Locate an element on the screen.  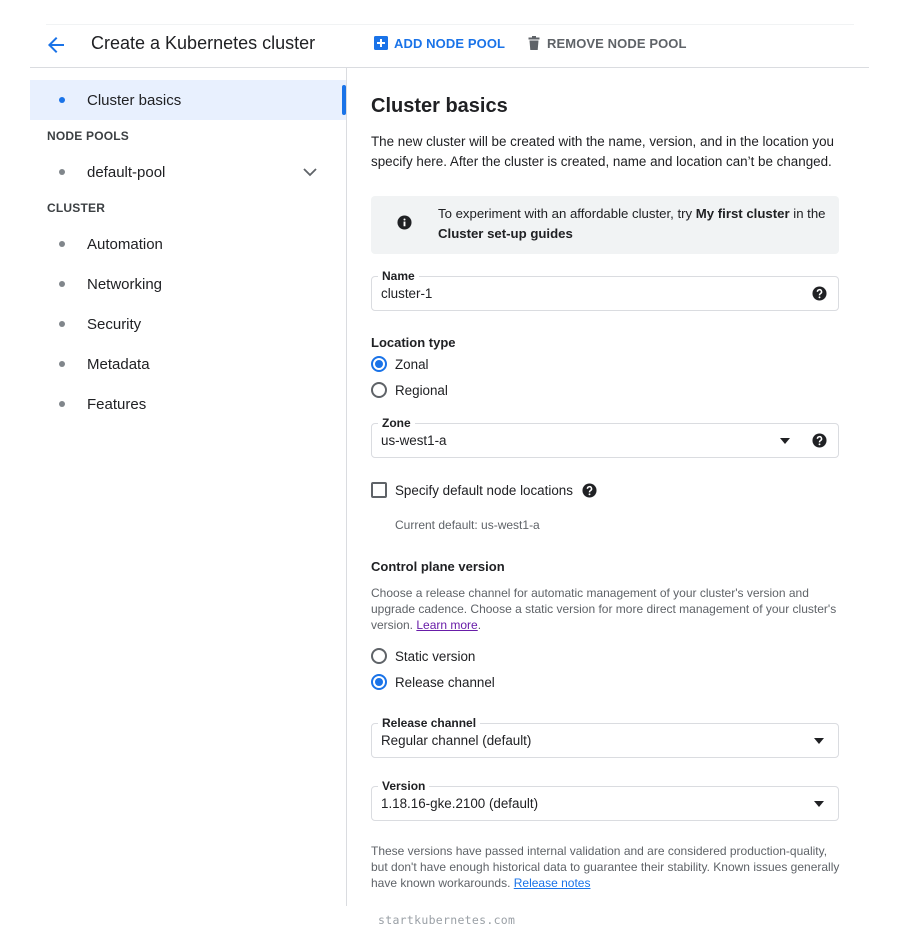
back-button is located at coordinates (56, 45).